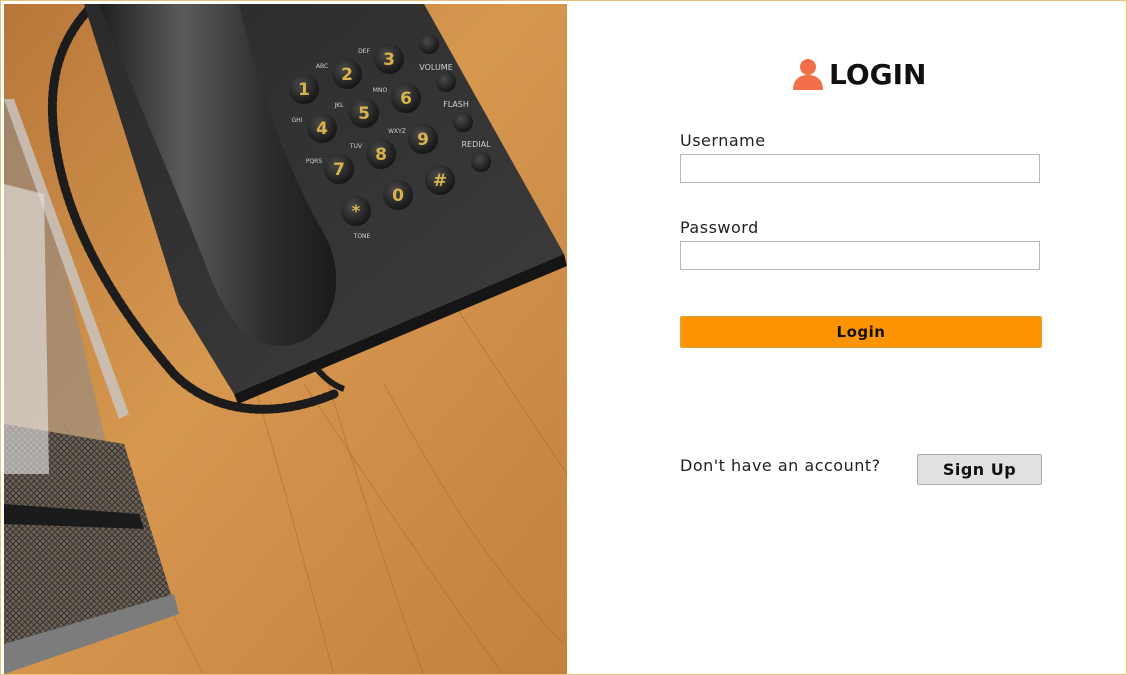 This screenshot has width=1127, height=675. Describe the element at coordinates (347, 75) in the screenshot. I see `svg-text: 2` at that location.